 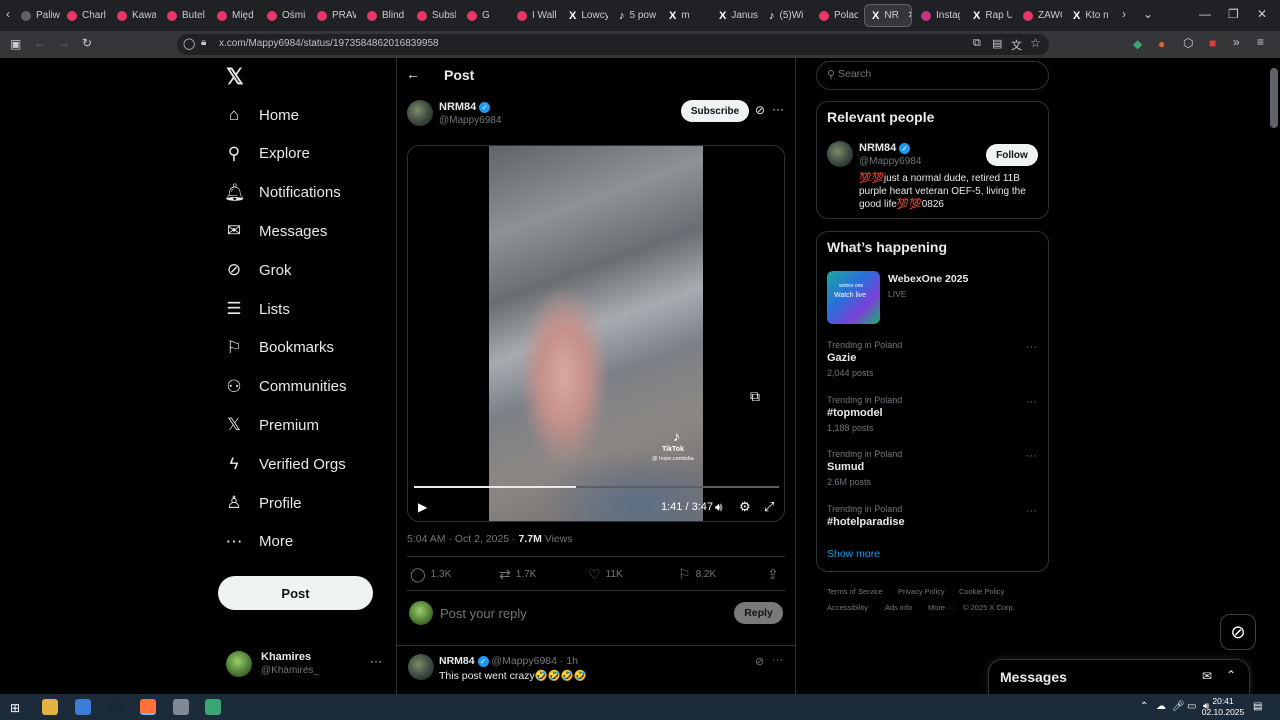 I want to click on footer-link: Ads info, so click(x=898, y=607).